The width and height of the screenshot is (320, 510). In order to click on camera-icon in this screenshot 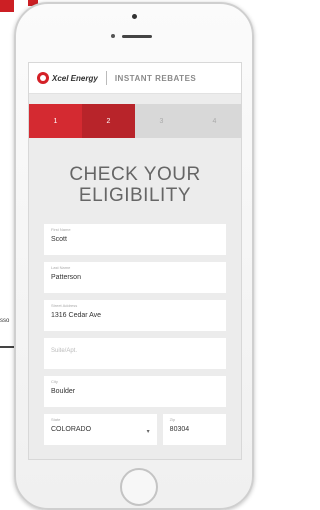, I will do `click(134, 16)`.